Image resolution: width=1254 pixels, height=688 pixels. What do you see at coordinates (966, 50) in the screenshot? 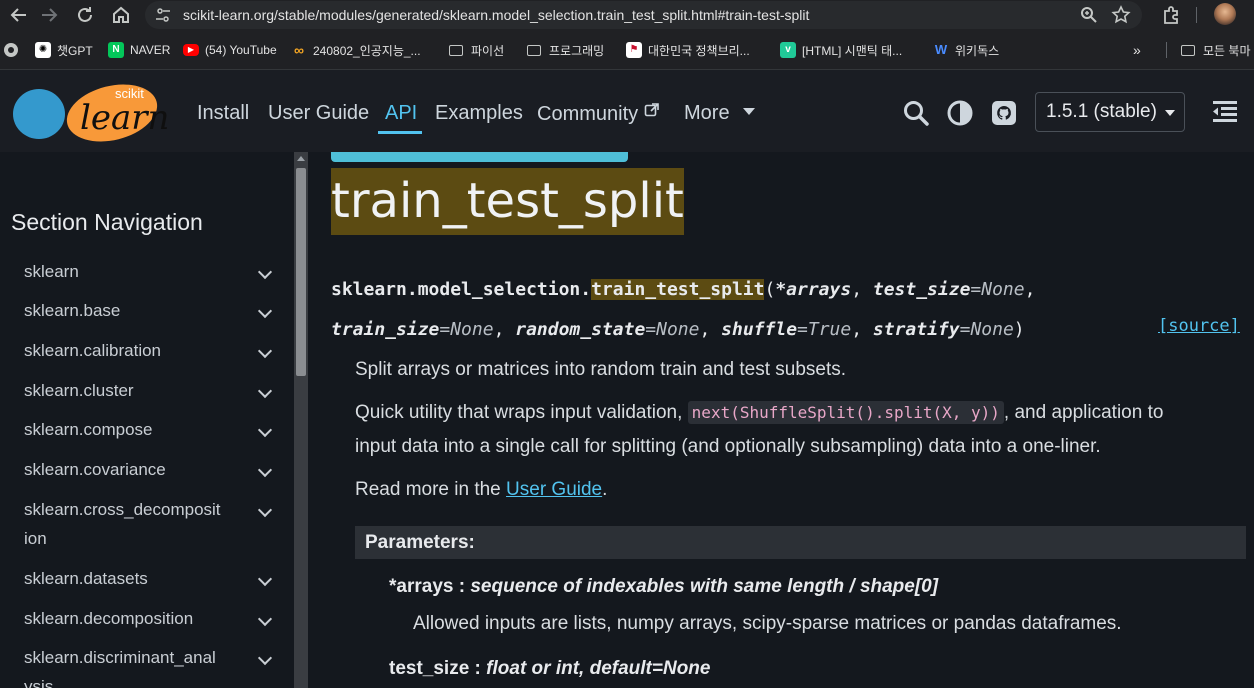
I see `bookmark-wikidocs: W 위키독스` at bounding box center [966, 50].